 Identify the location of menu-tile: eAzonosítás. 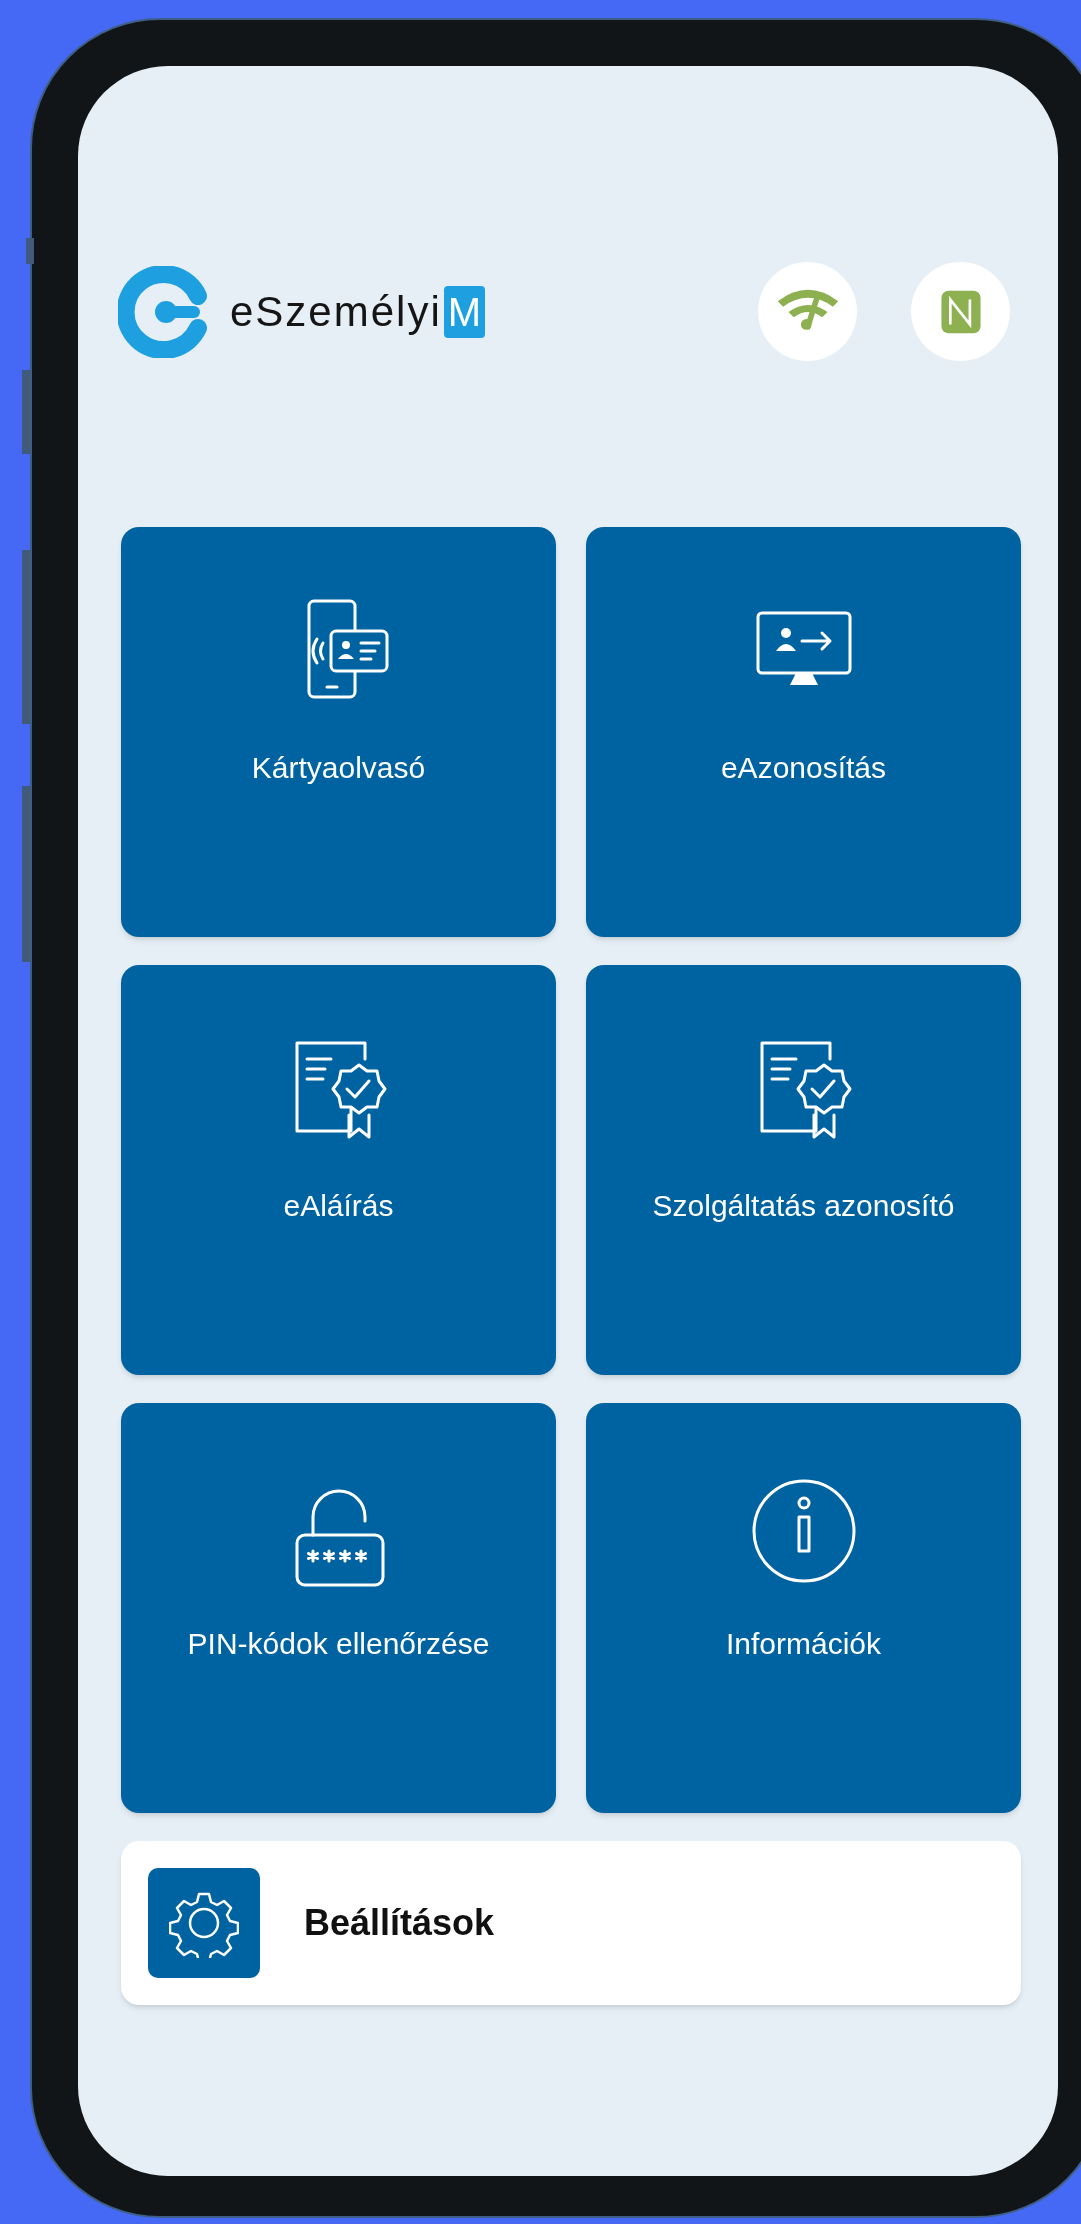
(803, 732).